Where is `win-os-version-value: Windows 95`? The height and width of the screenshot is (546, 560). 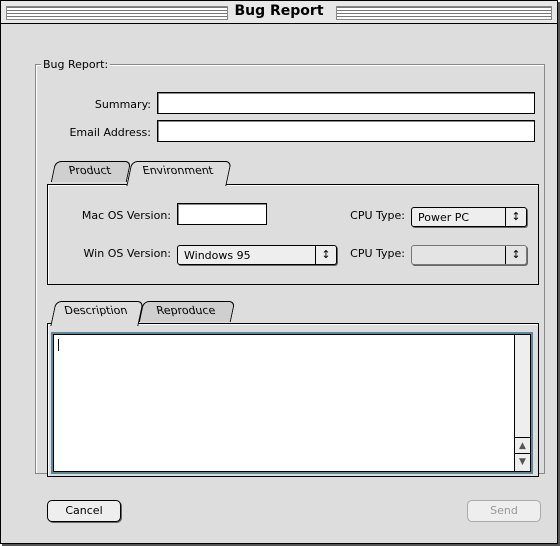 win-os-version-value: Windows 95 is located at coordinates (217, 255).